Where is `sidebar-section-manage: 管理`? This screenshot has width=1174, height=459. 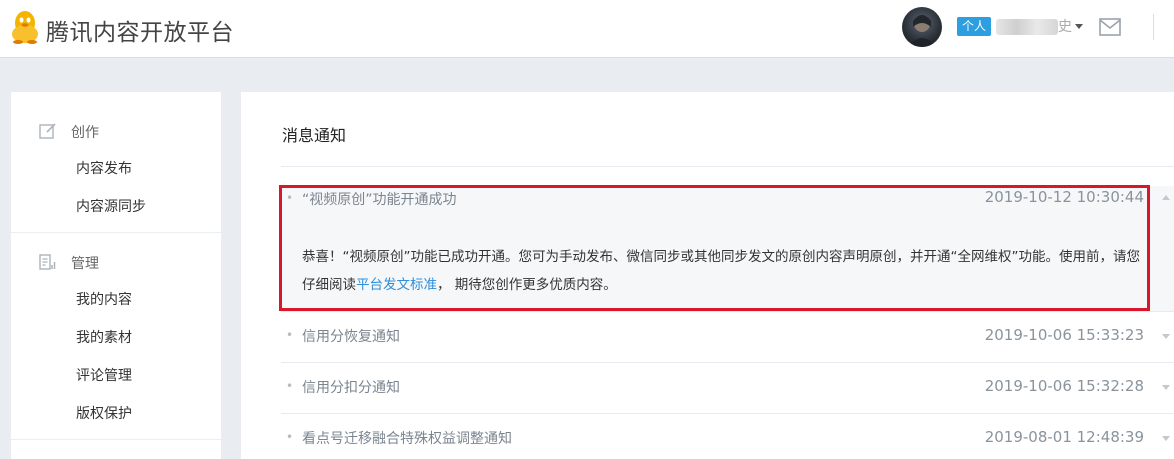 sidebar-section-manage: 管理 is located at coordinates (116, 263).